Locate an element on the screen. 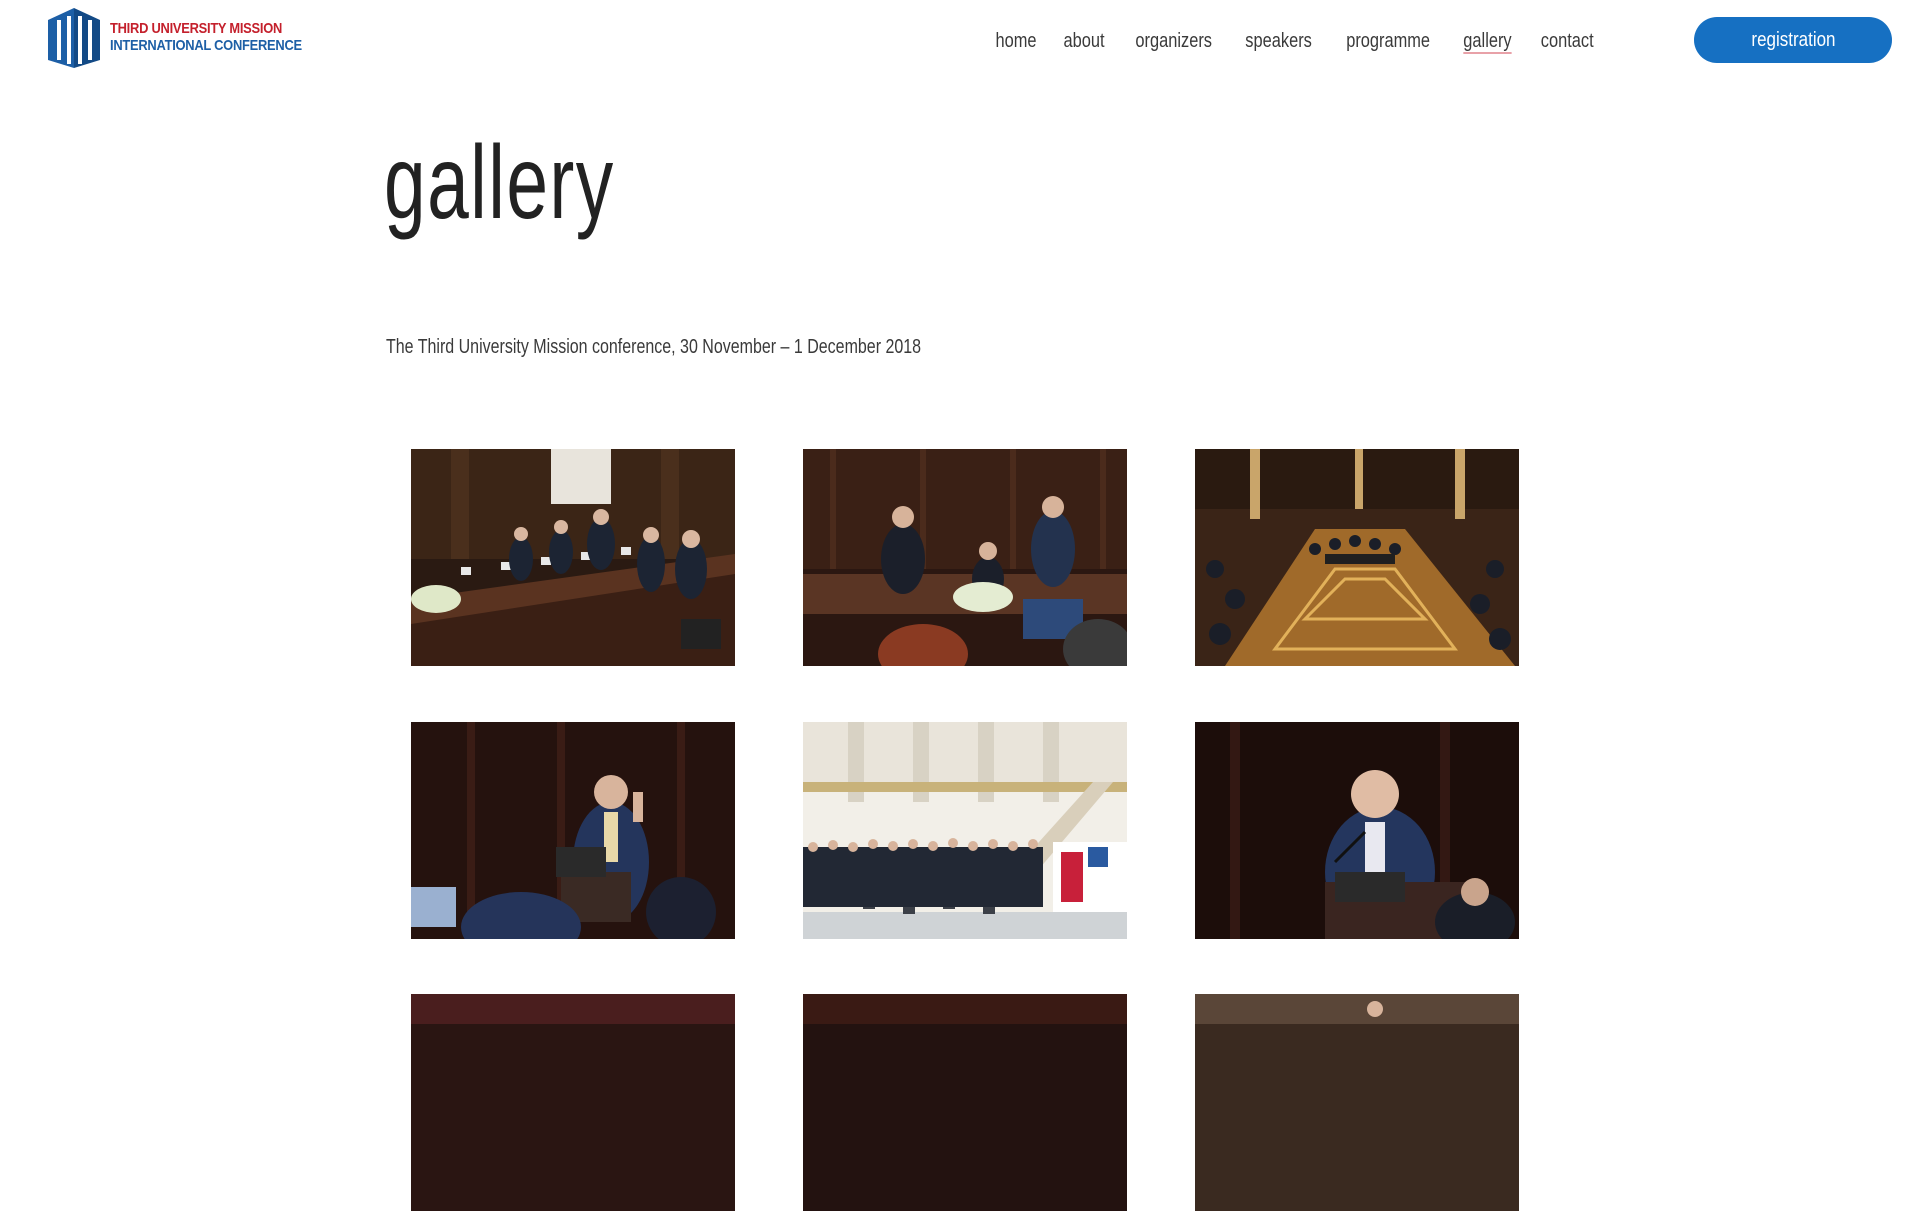 The height and width of the screenshot is (1211, 1920). group-photo-icon is located at coordinates (965, 830).